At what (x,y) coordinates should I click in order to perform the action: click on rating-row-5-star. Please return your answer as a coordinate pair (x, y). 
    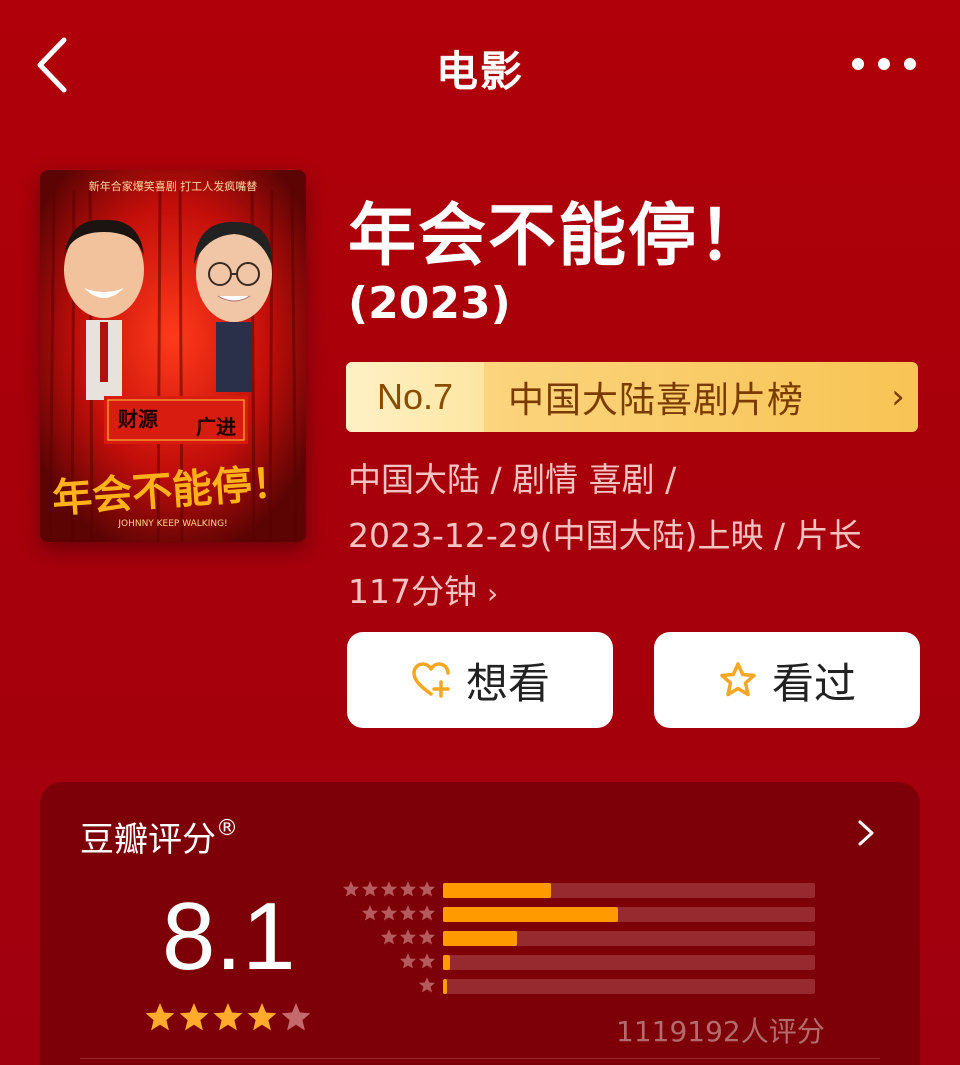
    Looking at the image, I should click on (581, 890).